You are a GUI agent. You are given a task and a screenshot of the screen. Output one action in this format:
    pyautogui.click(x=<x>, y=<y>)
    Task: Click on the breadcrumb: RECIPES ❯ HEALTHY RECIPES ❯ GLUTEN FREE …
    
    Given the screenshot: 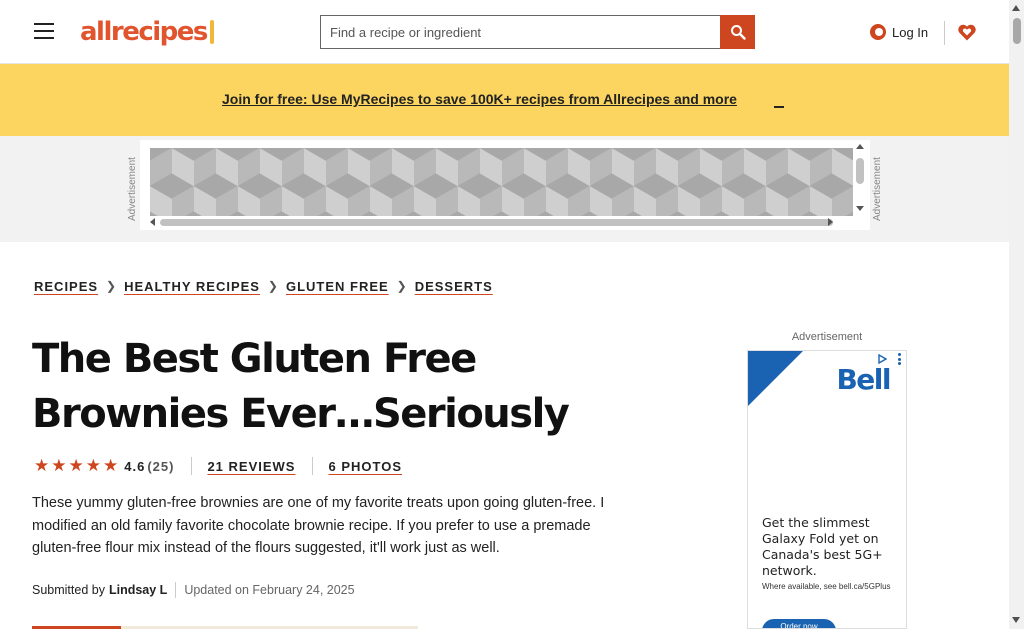 What is the action you would take?
    pyautogui.click(x=263, y=286)
    